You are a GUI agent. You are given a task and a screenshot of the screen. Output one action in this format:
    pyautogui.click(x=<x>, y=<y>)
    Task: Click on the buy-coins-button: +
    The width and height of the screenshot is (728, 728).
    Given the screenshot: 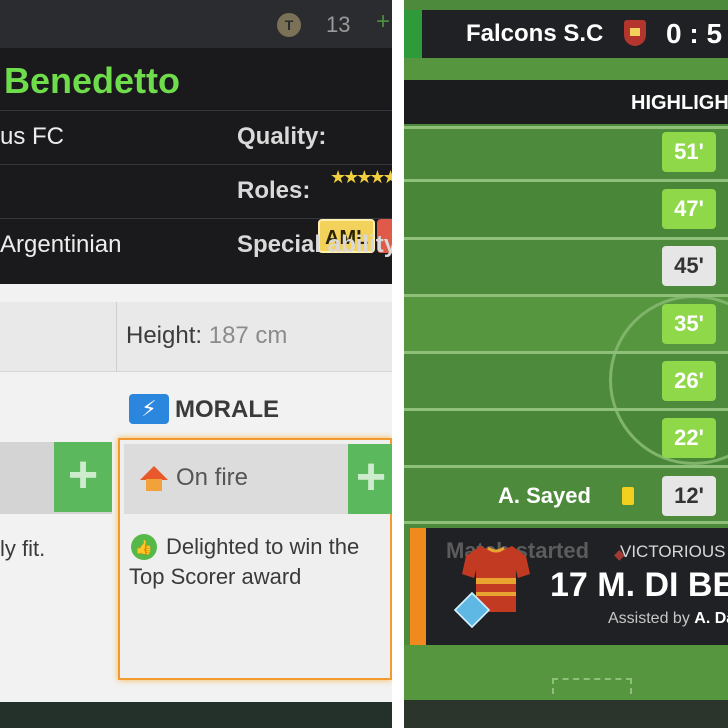 What is the action you would take?
    pyautogui.click(x=383, y=22)
    